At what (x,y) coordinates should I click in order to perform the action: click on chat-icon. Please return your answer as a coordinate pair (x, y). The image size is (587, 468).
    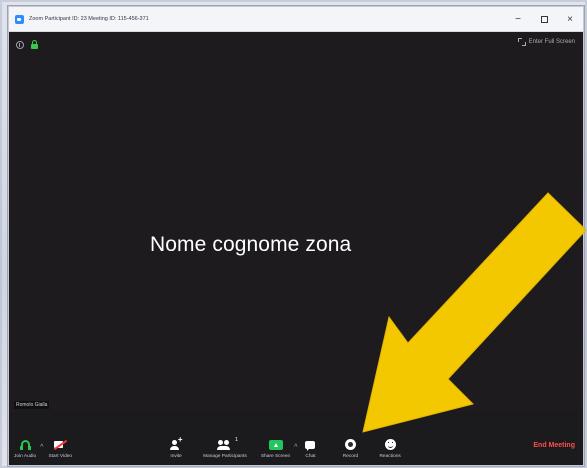
    Looking at the image, I should click on (310, 445).